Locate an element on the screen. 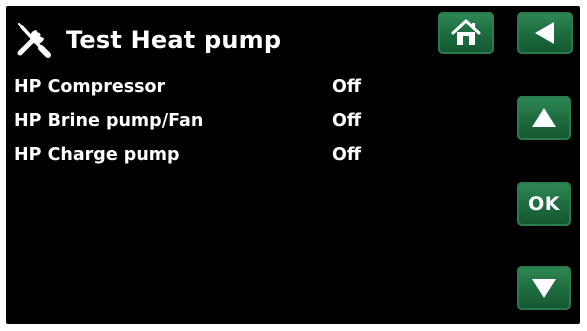  row-label: HP Brine pump/Fan is located at coordinates (109, 121).